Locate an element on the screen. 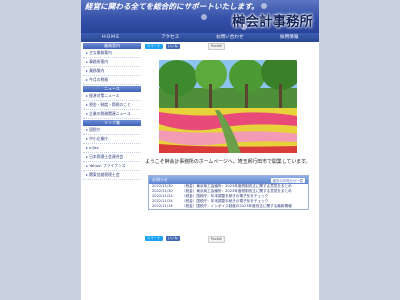 This screenshot has height=300, width=400. main-content: ツイート いいね Pocket is located at coordinates (227, 46).